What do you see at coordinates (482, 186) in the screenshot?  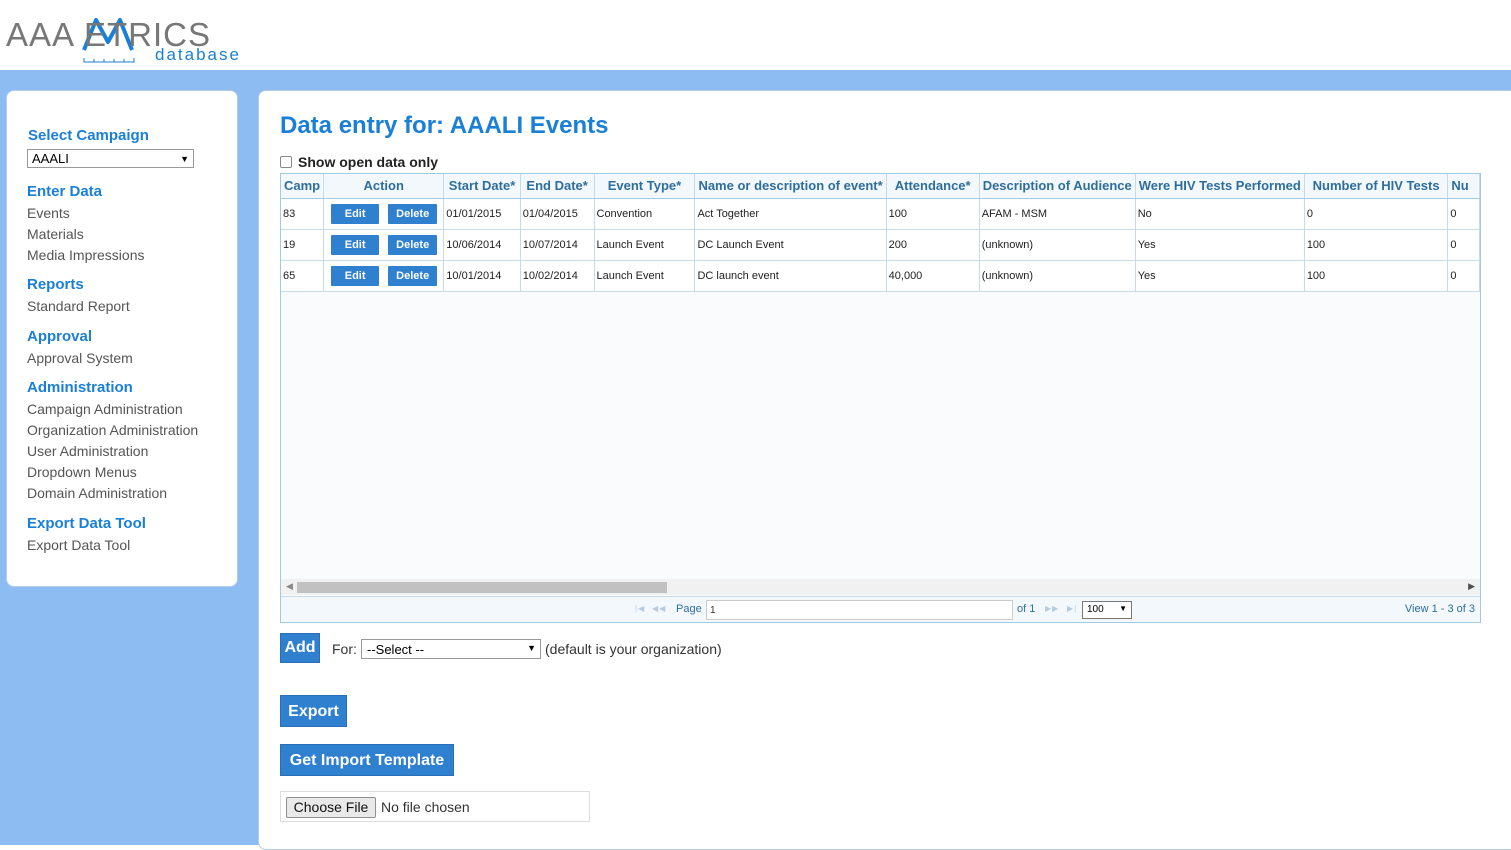 I see `col-header-start-date: Start Date*` at bounding box center [482, 186].